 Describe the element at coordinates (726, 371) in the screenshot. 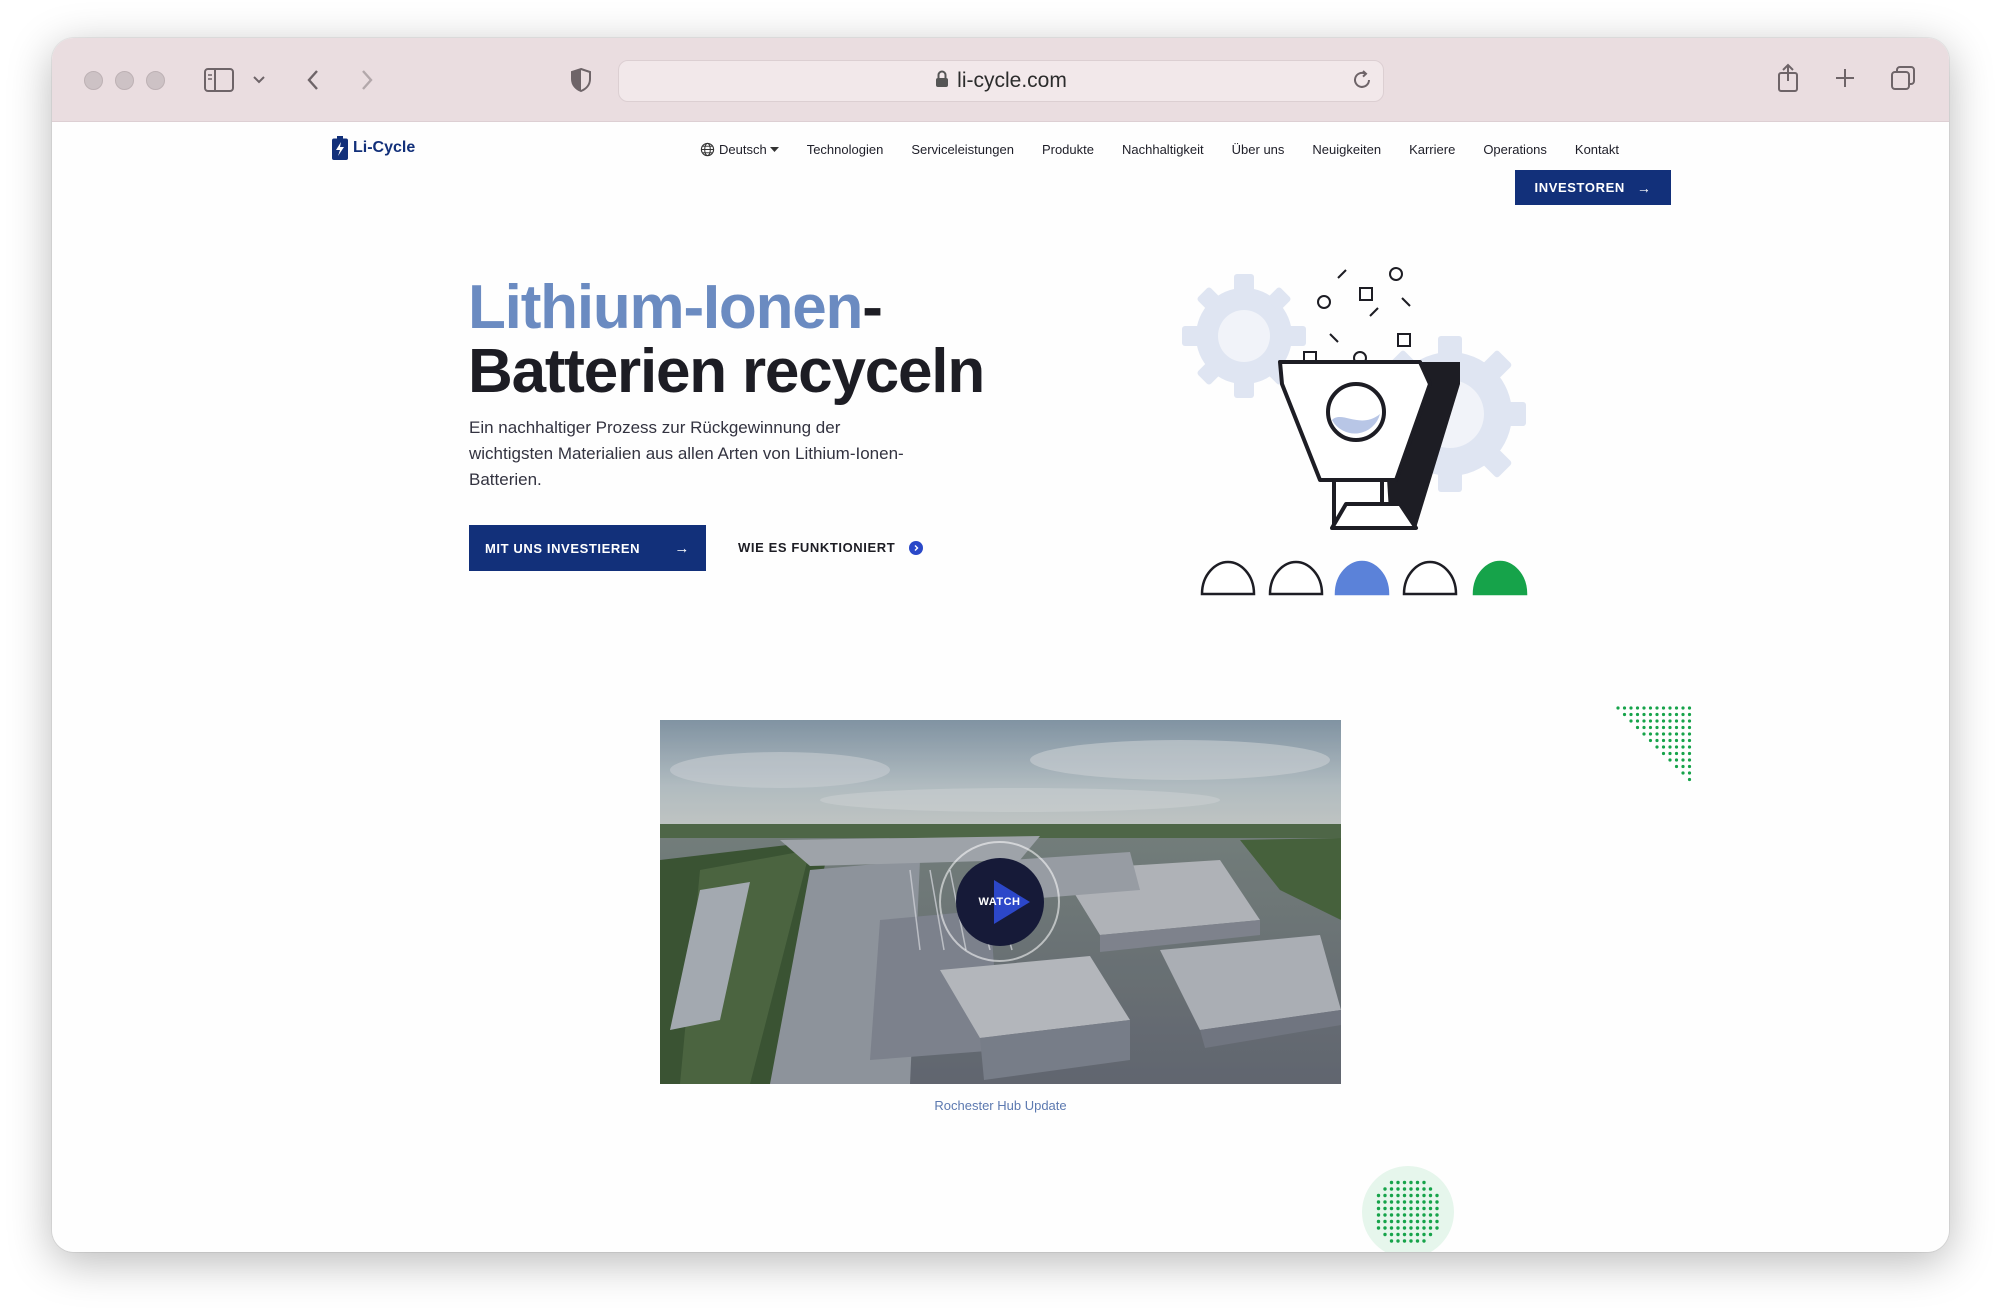

I see `hero-title-rest: Batterien recyceln` at that location.